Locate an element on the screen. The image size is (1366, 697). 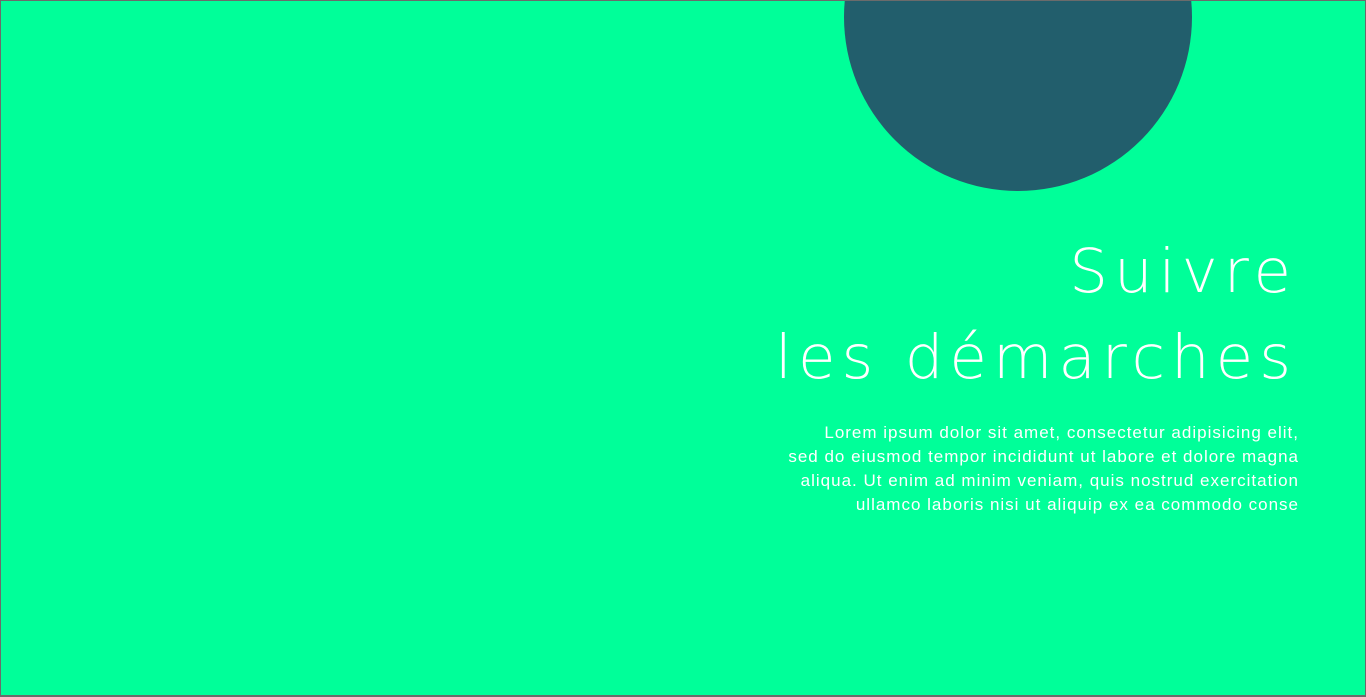
hero-title-line-2: les démarches is located at coordinates (1036, 357).